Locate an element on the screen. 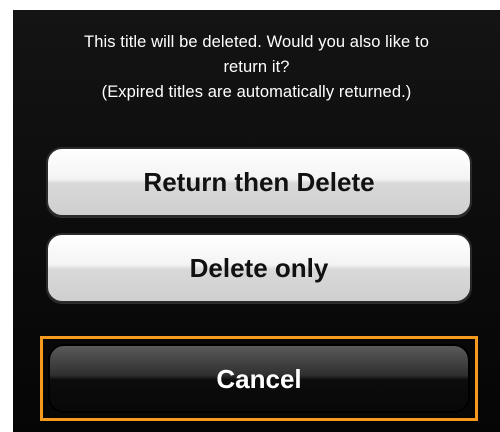 The image size is (500, 432). cancel-button: Cancel is located at coordinates (259, 378).